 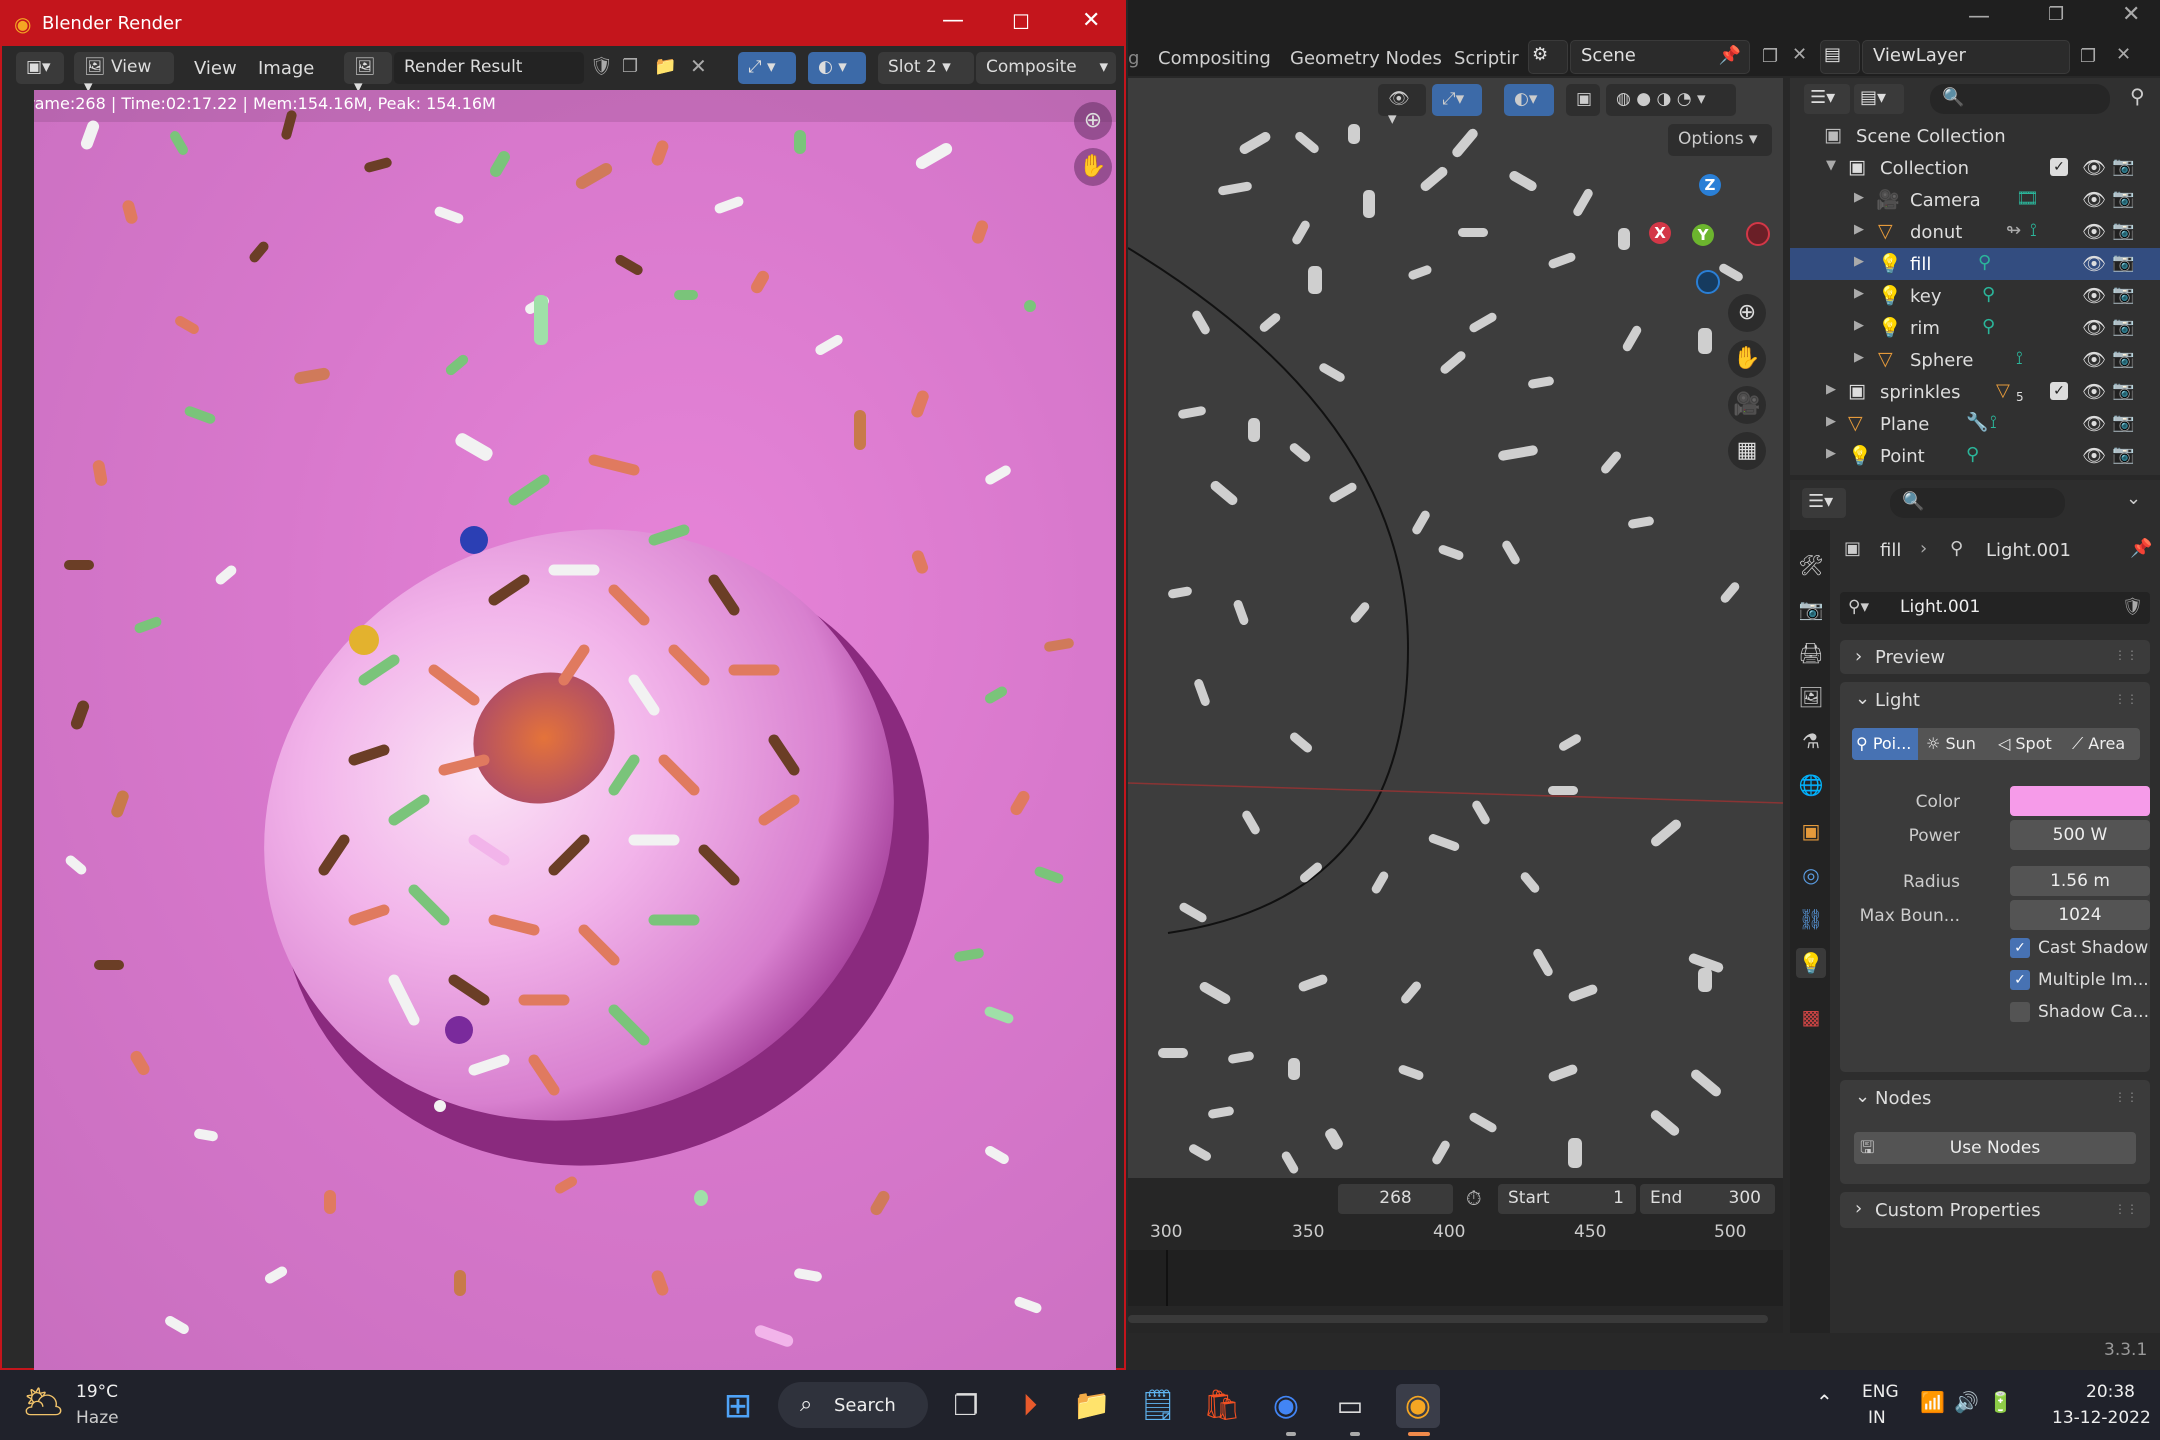 What do you see at coordinates (1286, 1406) in the screenshot?
I see `chrome-icon: ◉` at bounding box center [1286, 1406].